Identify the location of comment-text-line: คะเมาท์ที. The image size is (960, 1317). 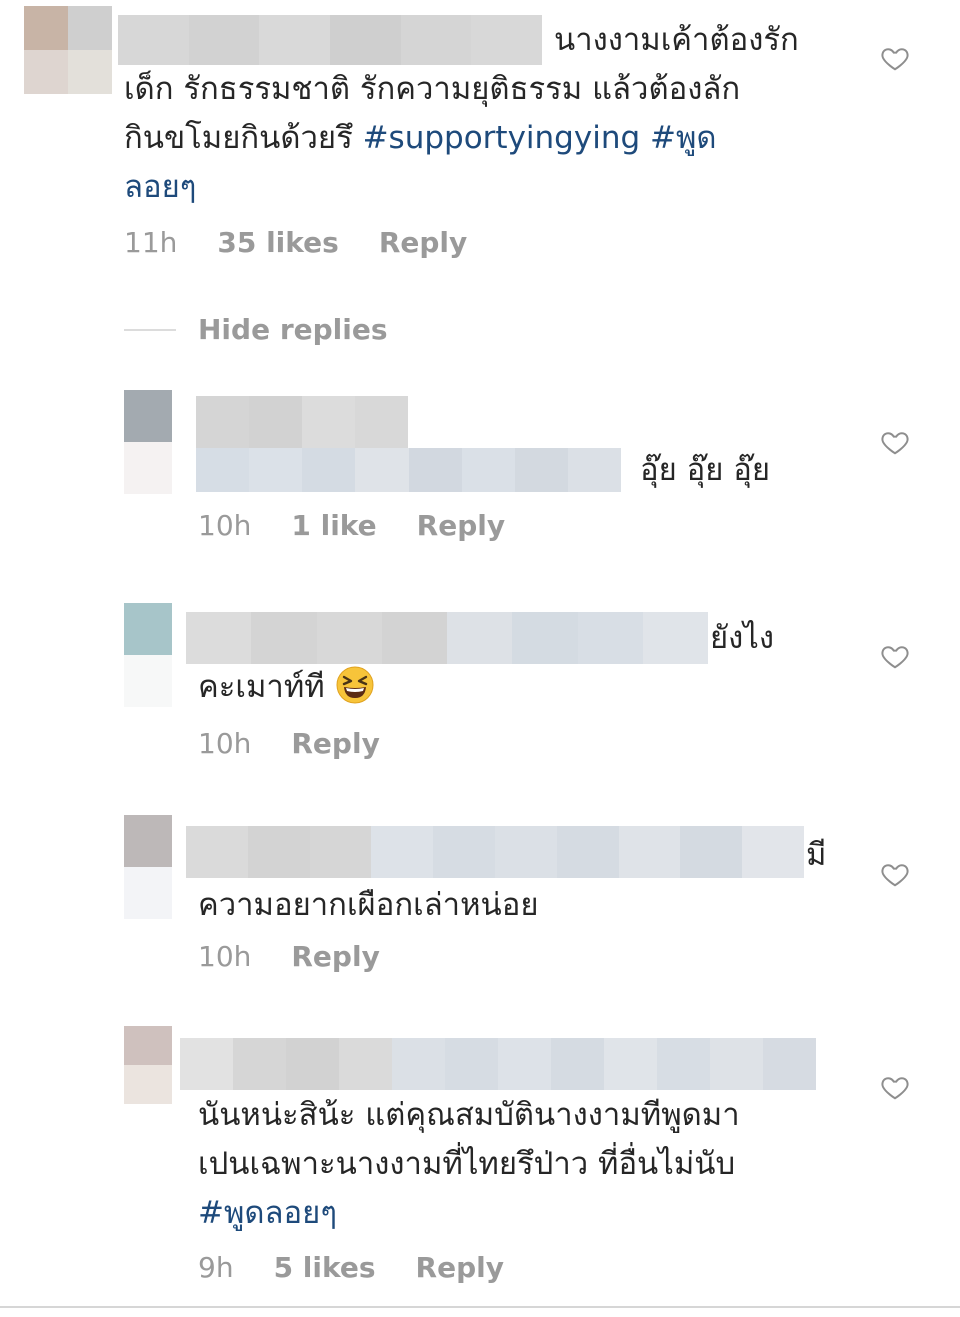
(286, 687).